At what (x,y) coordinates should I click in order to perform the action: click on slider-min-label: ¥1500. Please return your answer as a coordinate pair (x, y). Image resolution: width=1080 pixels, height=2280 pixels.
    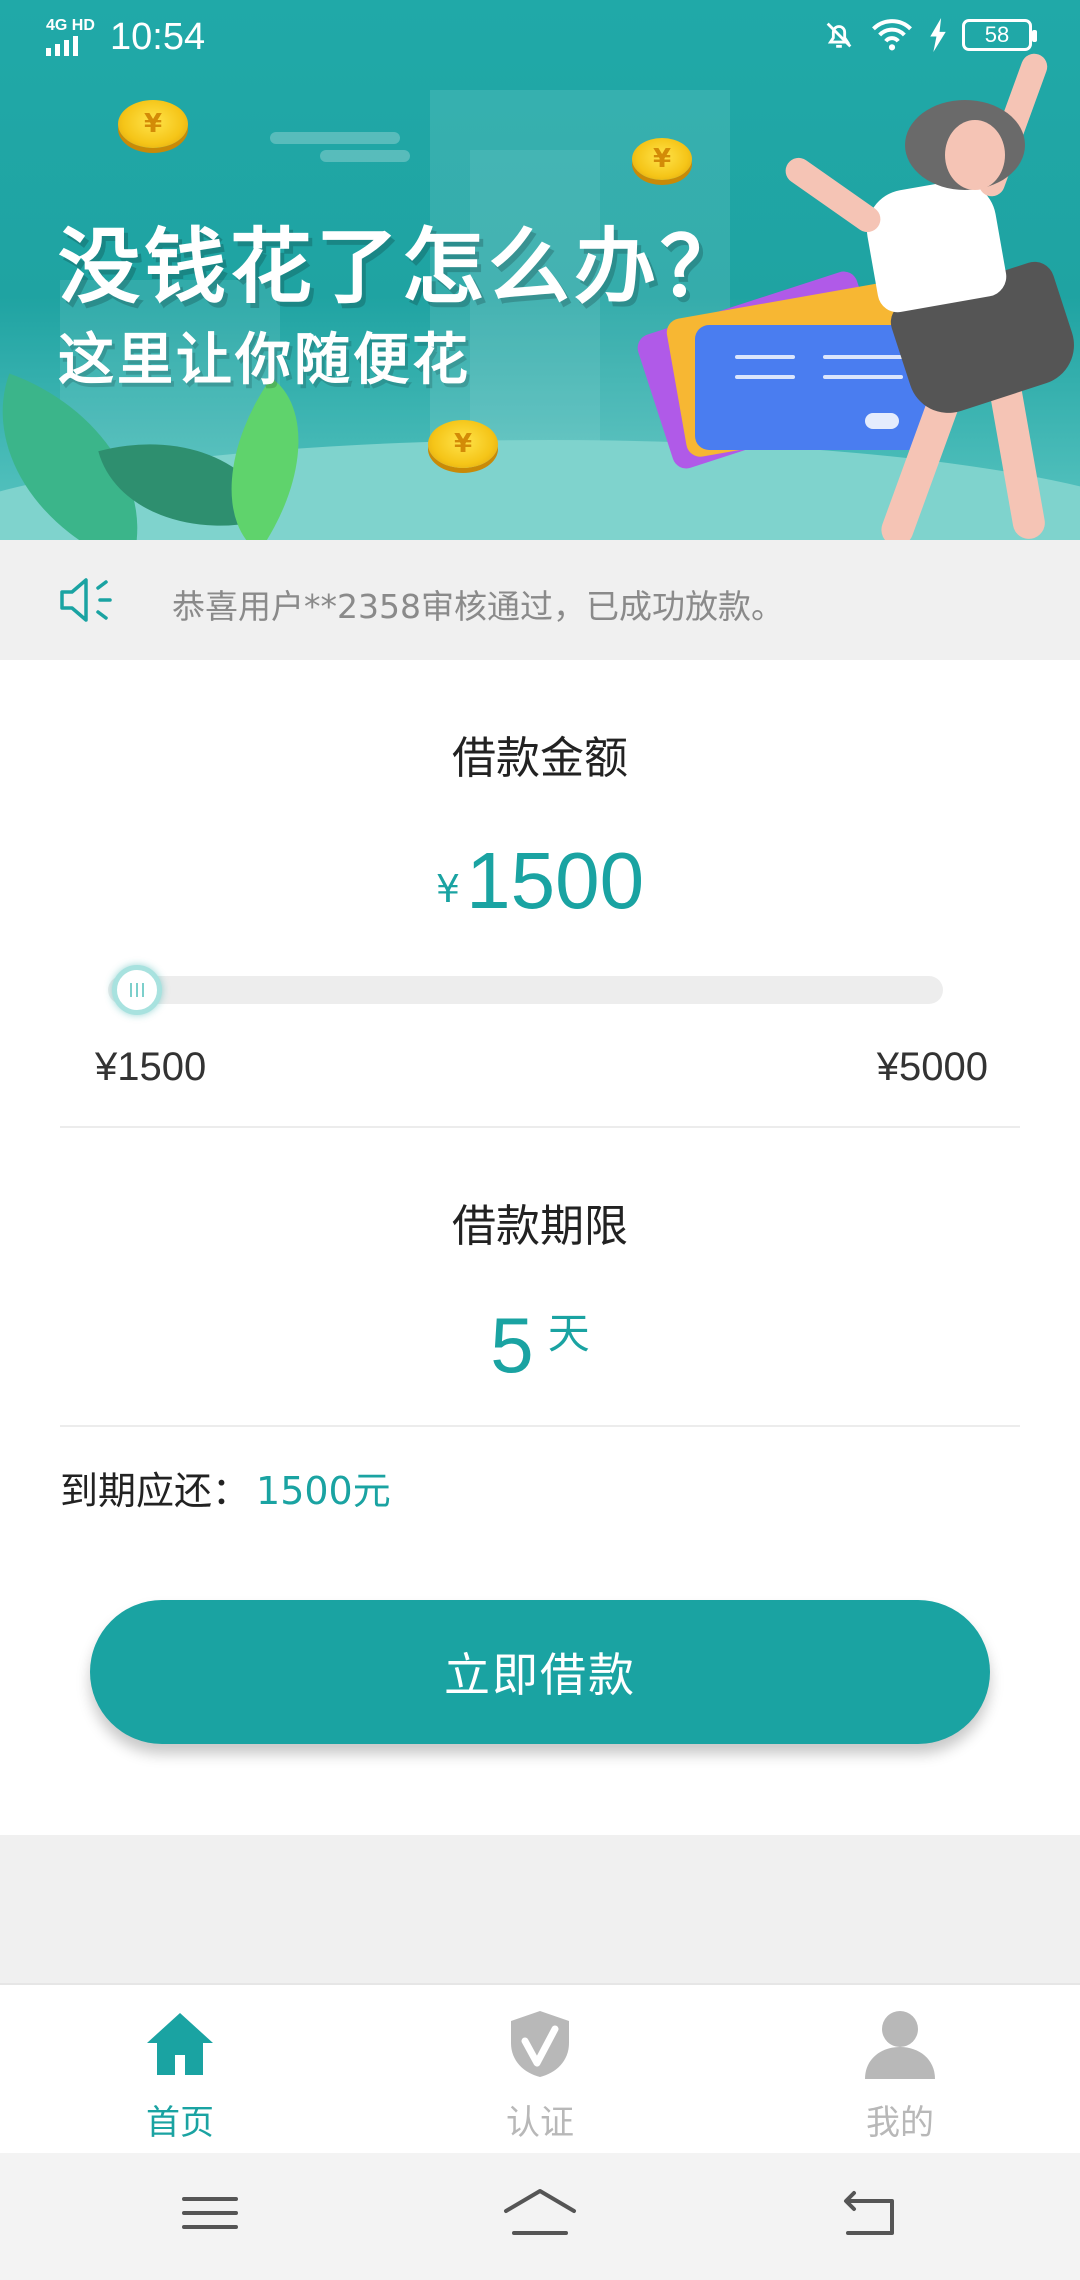
    Looking at the image, I should click on (151, 1067).